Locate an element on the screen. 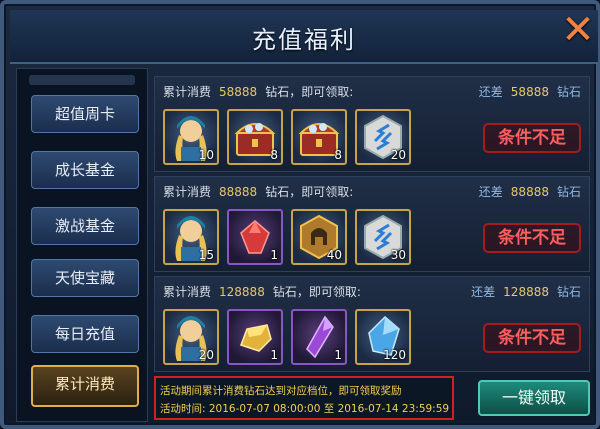 This screenshot has height=429, width=600. remain-value: 88888 is located at coordinates (529, 192).